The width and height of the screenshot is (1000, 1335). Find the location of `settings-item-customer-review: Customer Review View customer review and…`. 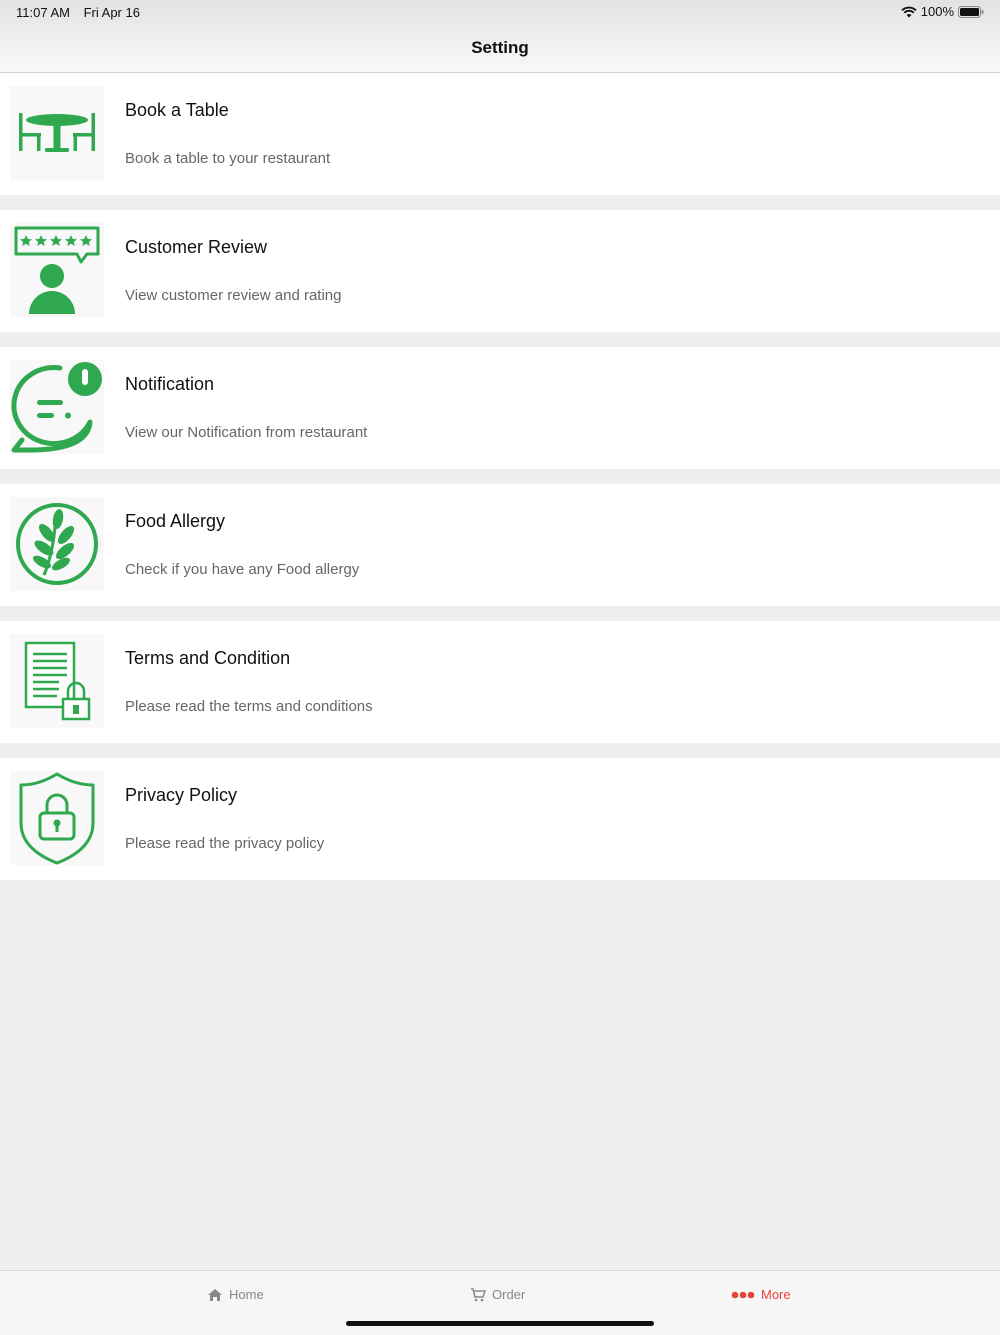

settings-item-customer-review: Customer Review View customer review and… is located at coordinates (500, 271).